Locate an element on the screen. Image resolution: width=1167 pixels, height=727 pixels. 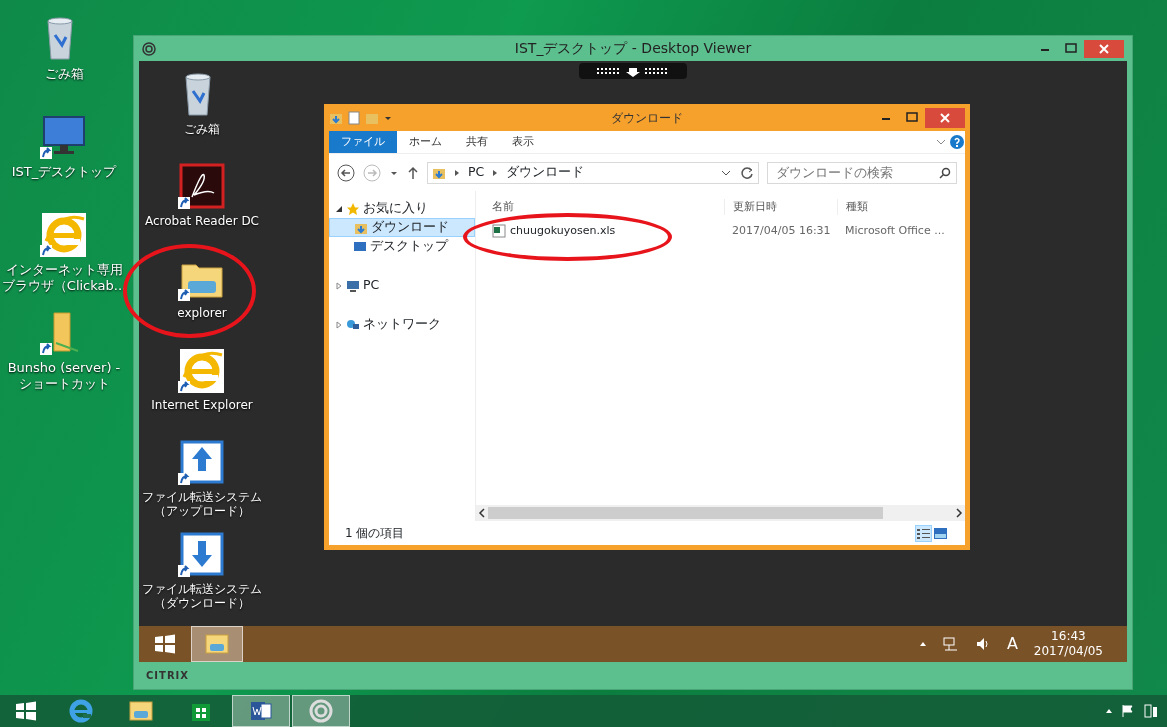
nav-item: ネットワーク is located at coordinates (402, 324).